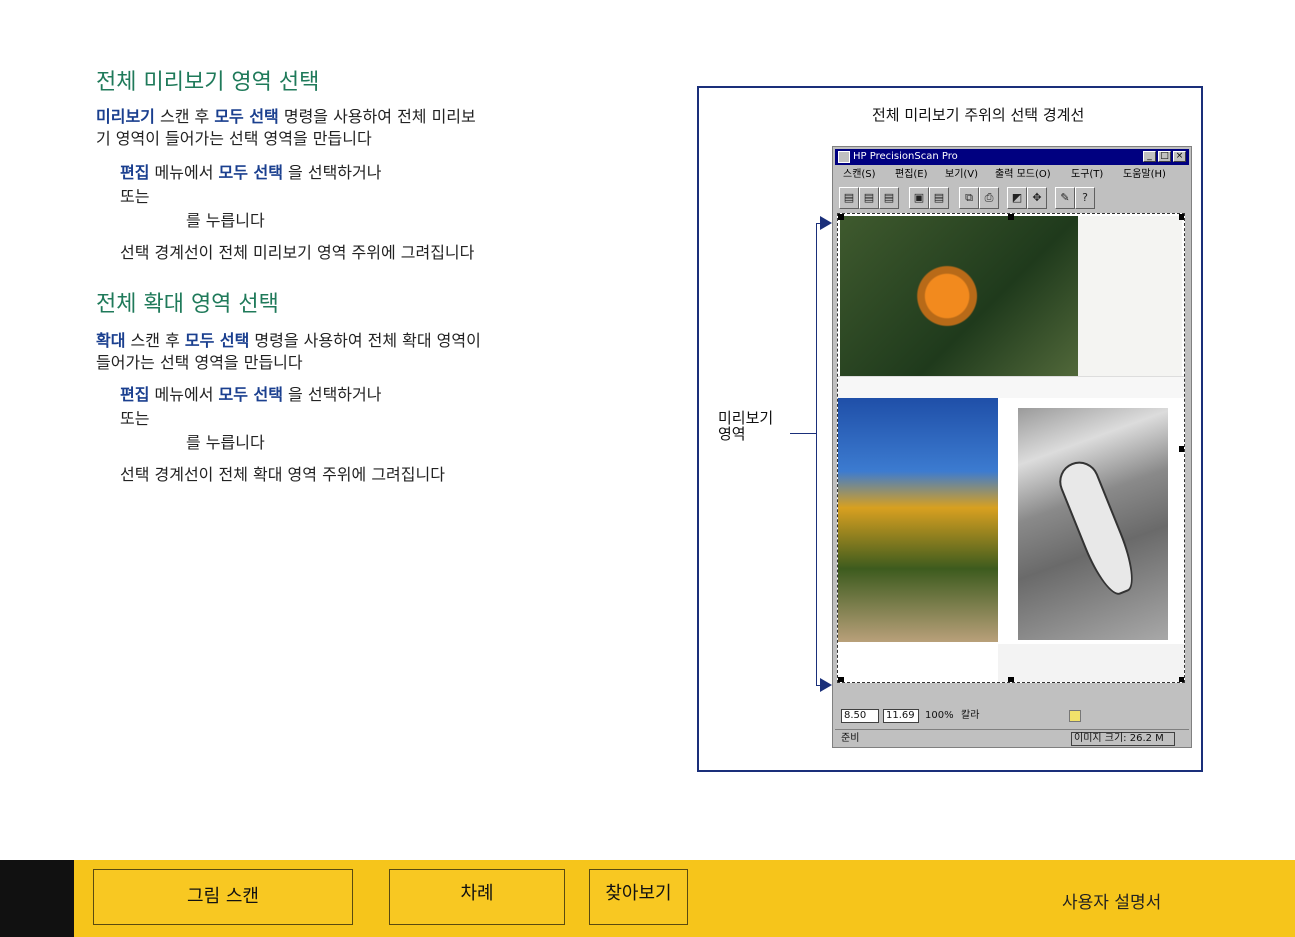 This screenshot has height=937, width=1295. What do you see at coordinates (901, 716) in the screenshot?
I see `height-field: 11.69` at bounding box center [901, 716].